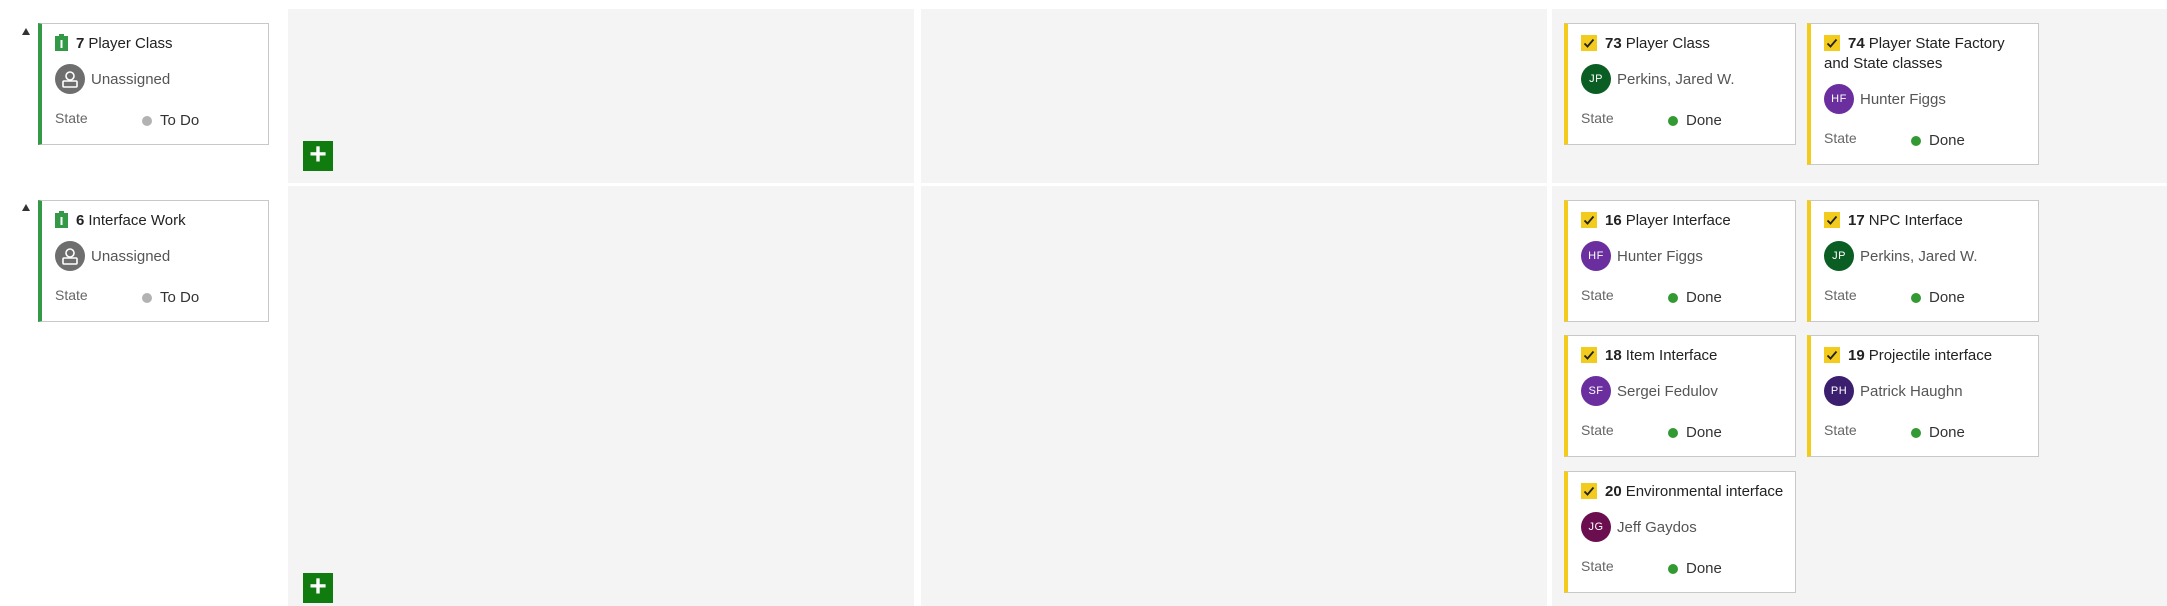 This screenshot has height=606, width=2167. Describe the element at coordinates (1915, 220) in the screenshot. I see `work-item-title: NPC Interface` at that location.